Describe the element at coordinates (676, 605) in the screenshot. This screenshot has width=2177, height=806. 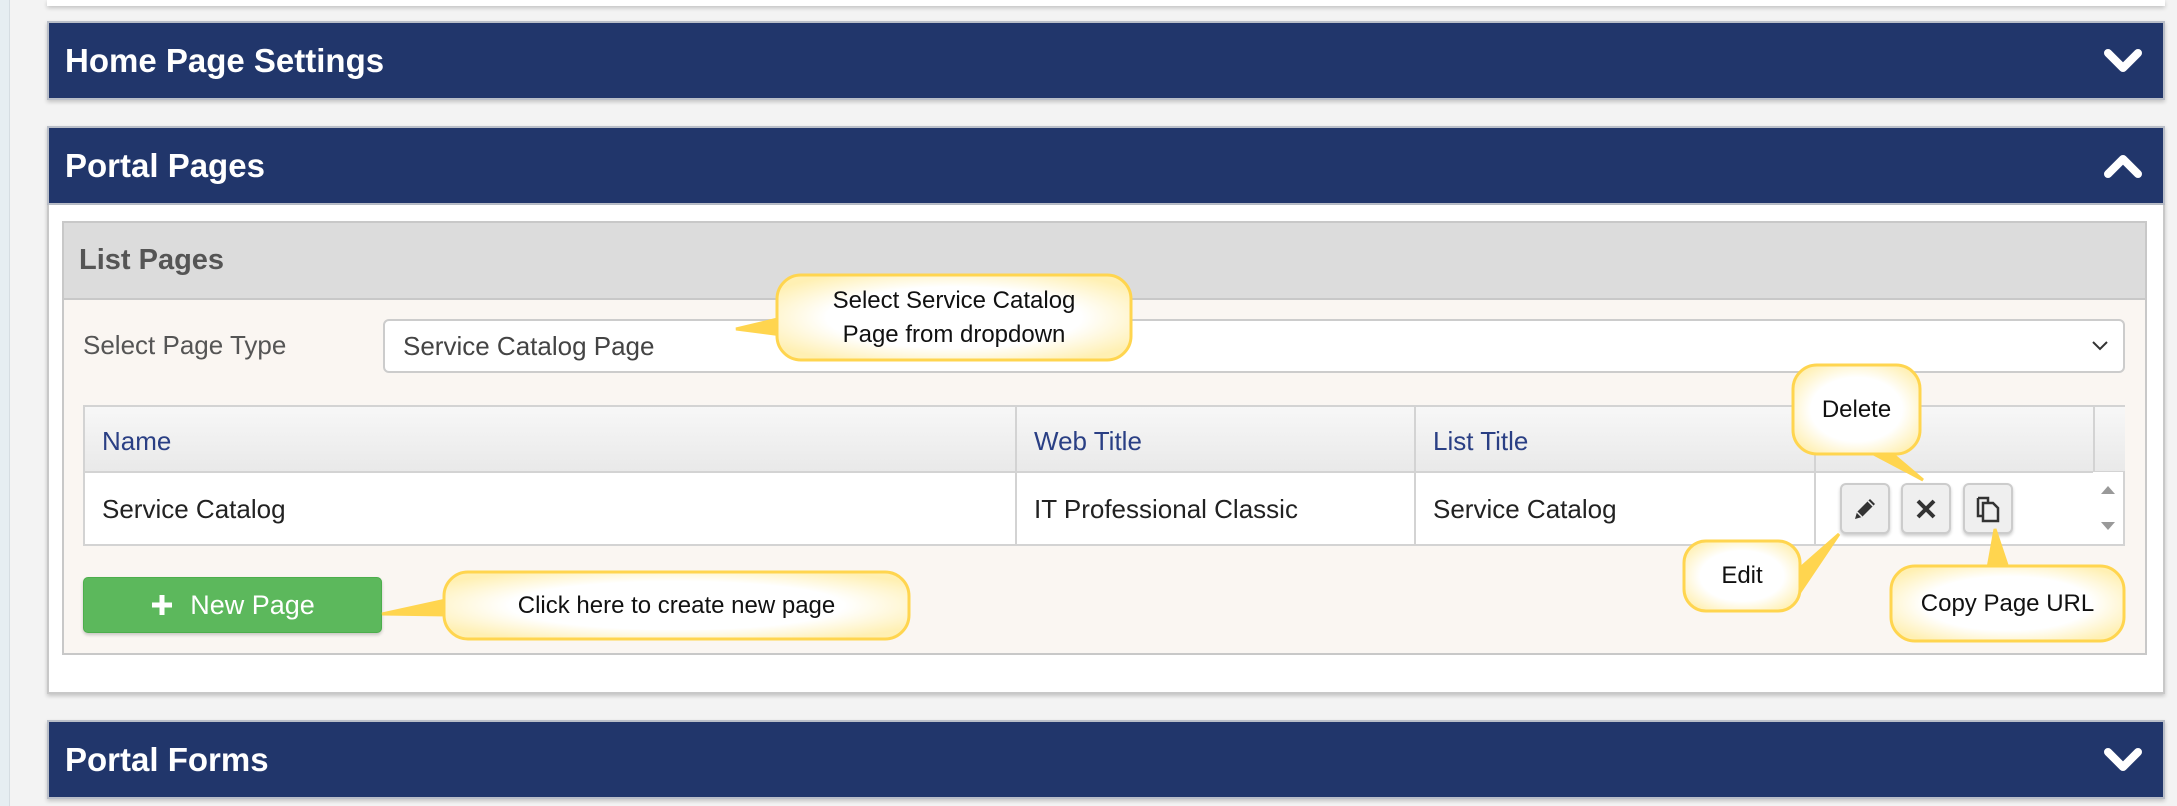
I see `new-page-callout: Click here to create new page` at that location.